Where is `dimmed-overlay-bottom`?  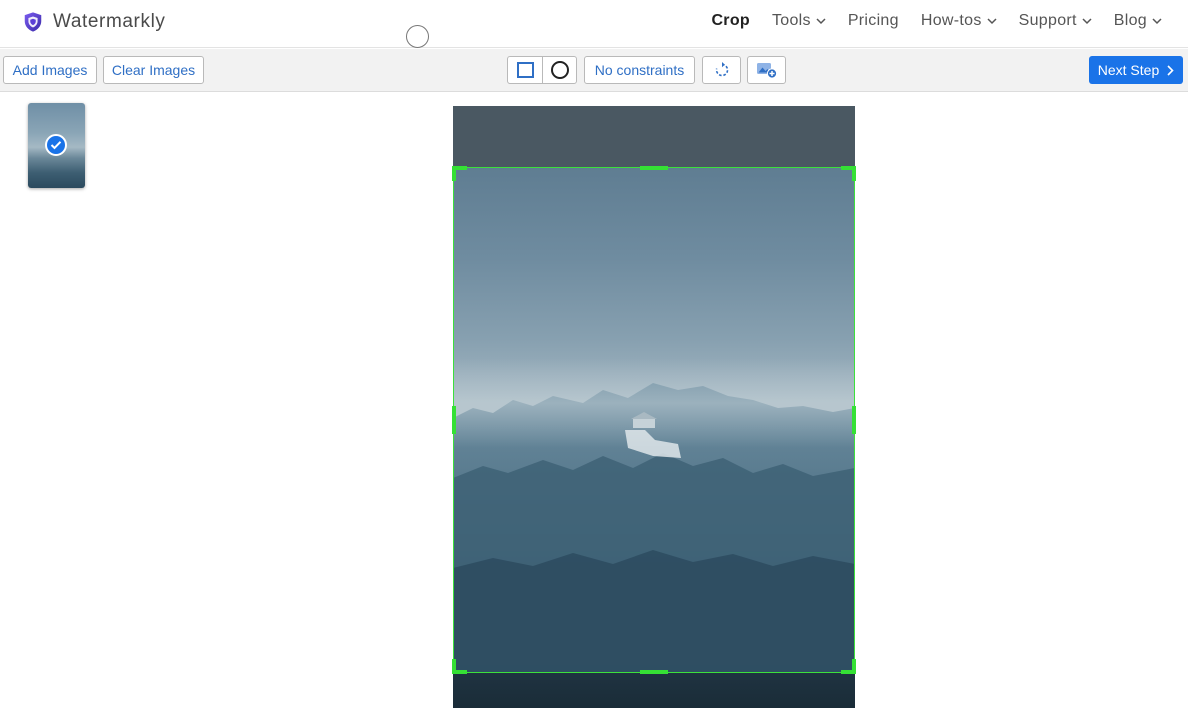
dimmed-overlay-bottom is located at coordinates (654, 690).